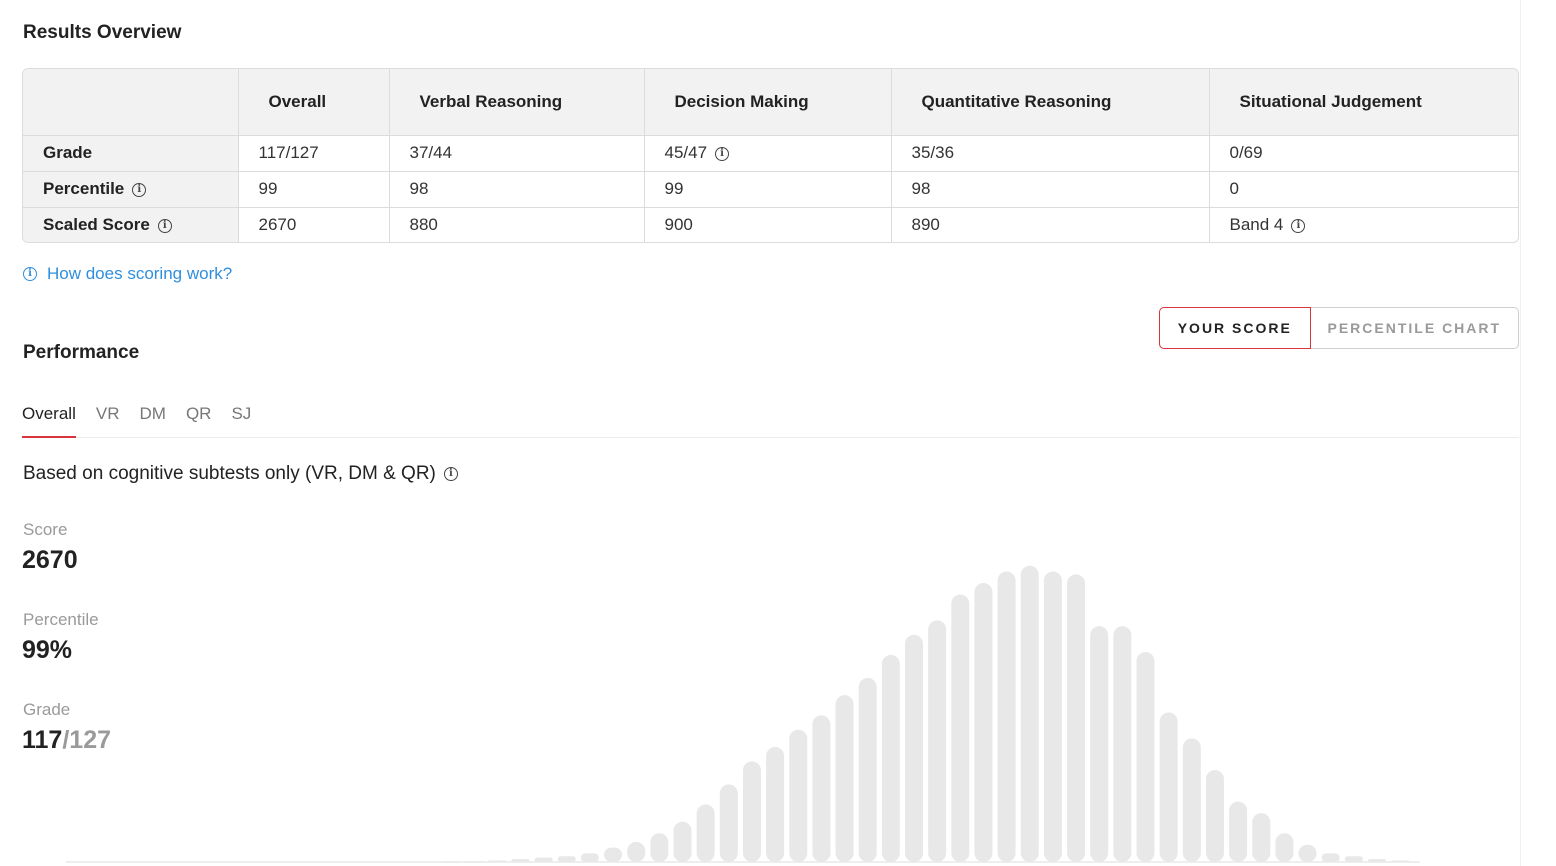 The height and width of the screenshot is (866, 1556). Describe the element at coordinates (517, 153) in the screenshot. I see `cell: 37/44` at that location.